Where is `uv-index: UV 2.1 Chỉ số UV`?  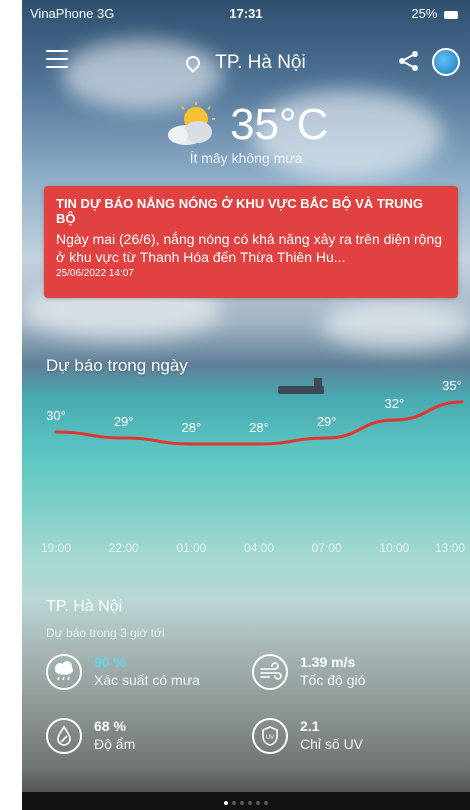 uv-index: UV 2.1 Chỉ số UV is located at coordinates (352, 740).